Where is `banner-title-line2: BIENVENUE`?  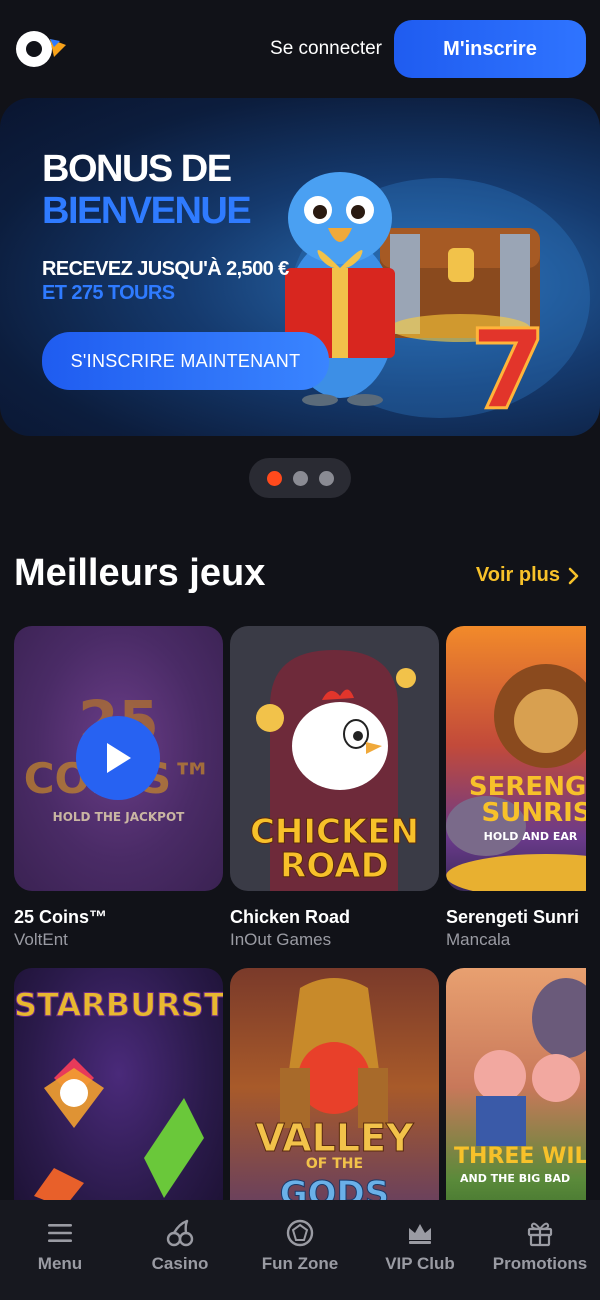
banner-title-line2: BIENVENUE is located at coordinates (147, 211).